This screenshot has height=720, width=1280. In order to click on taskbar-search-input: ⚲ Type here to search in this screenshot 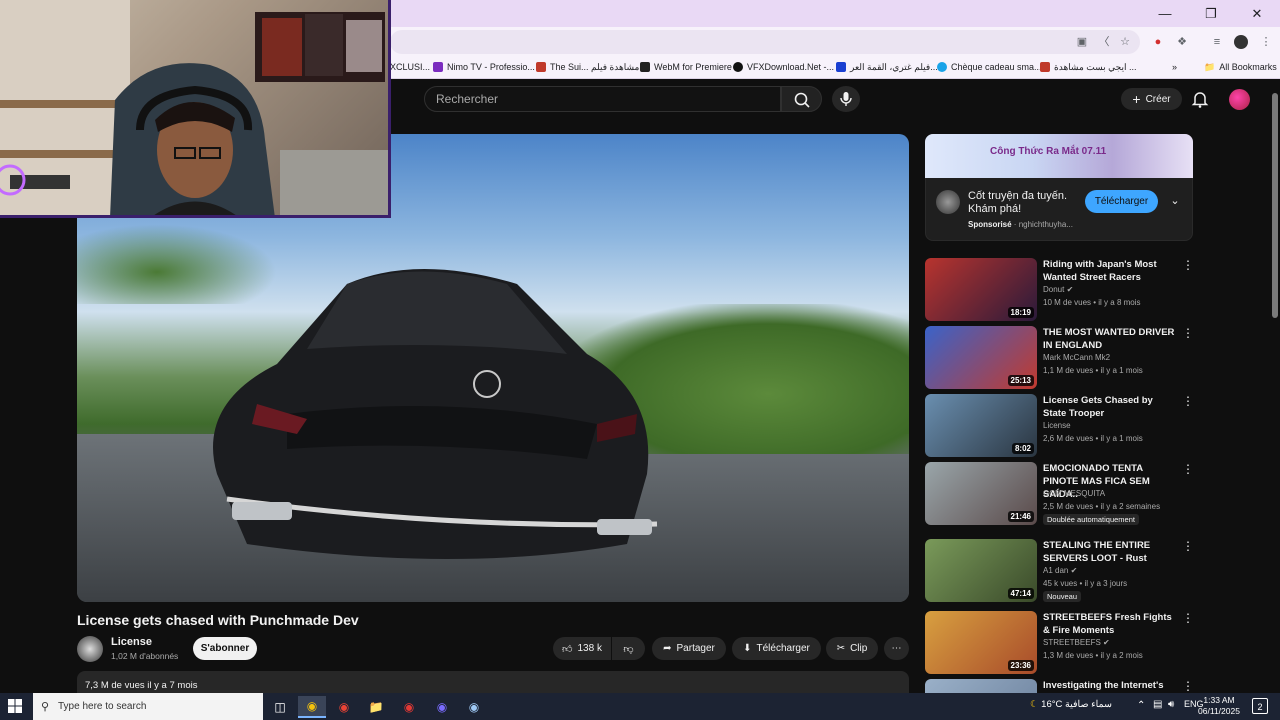, I will do `click(148, 706)`.